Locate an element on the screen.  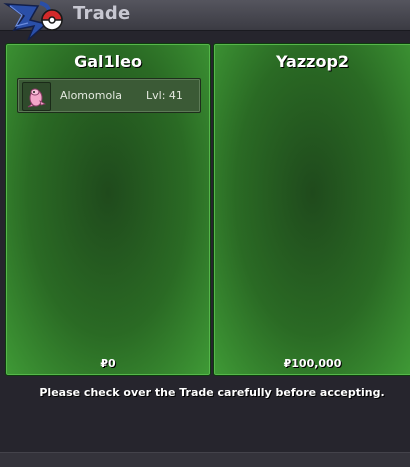
pokemon-name: Alomomola is located at coordinates (91, 95).